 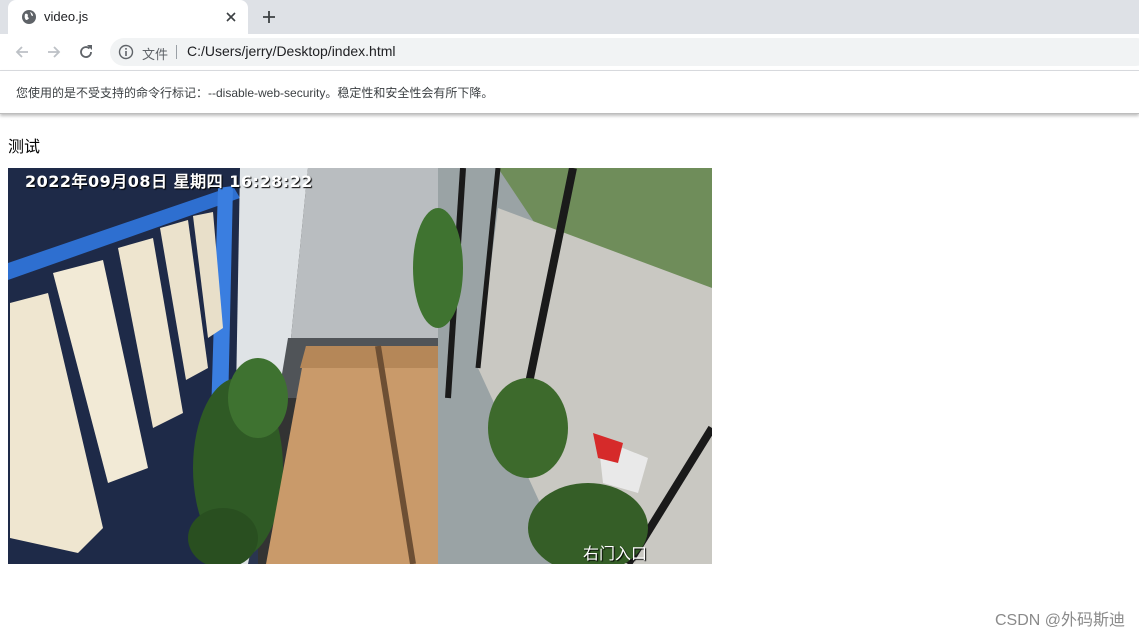 I want to click on globe-icon, so click(x=29, y=17).